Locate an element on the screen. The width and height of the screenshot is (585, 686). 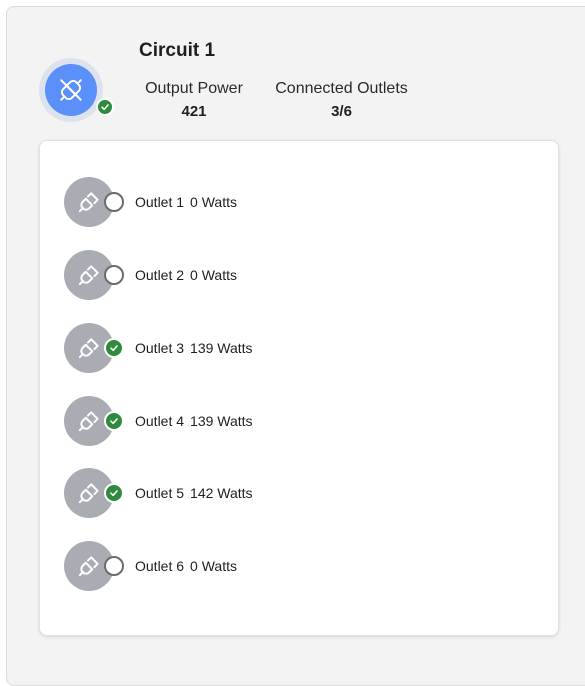
output-power-value: 421 is located at coordinates (194, 111).